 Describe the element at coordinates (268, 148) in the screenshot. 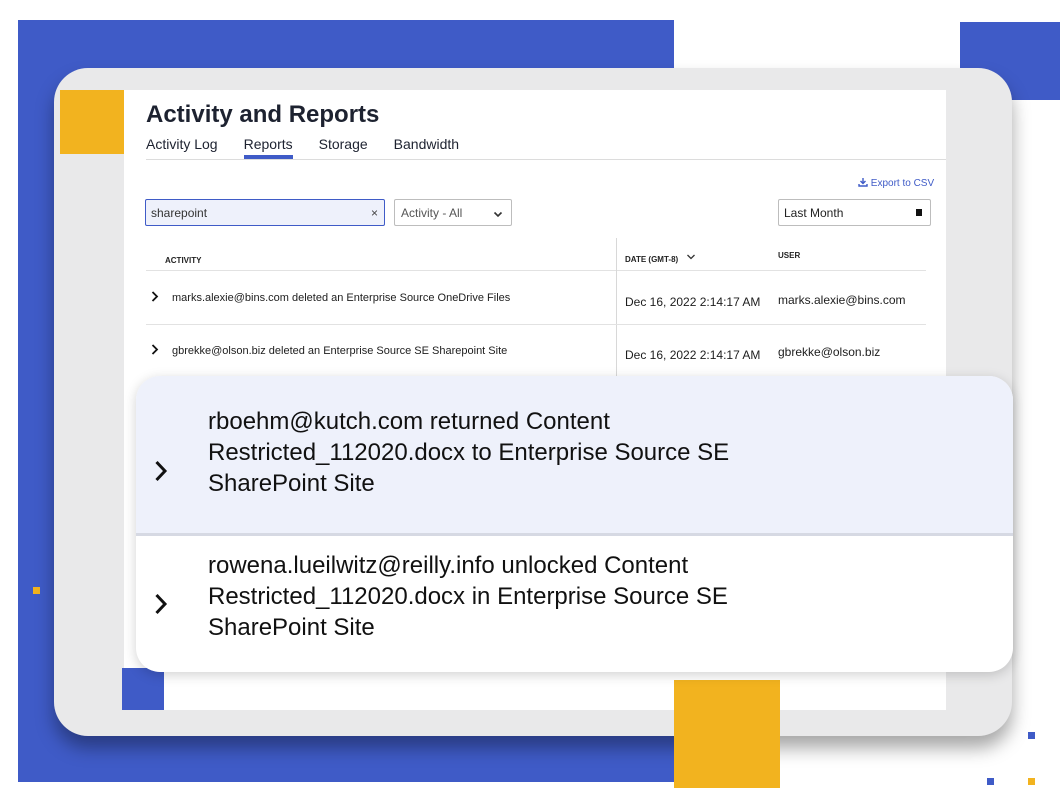

I see `tab-reports: Reports` at that location.